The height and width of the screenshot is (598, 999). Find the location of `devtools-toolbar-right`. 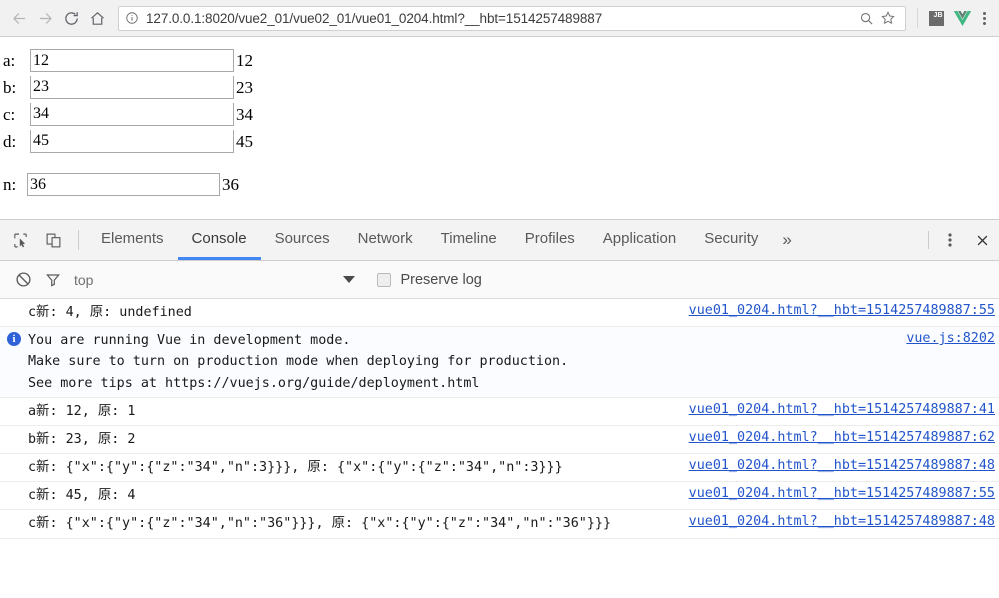

devtools-toolbar-right is located at coordinates (960, 240).